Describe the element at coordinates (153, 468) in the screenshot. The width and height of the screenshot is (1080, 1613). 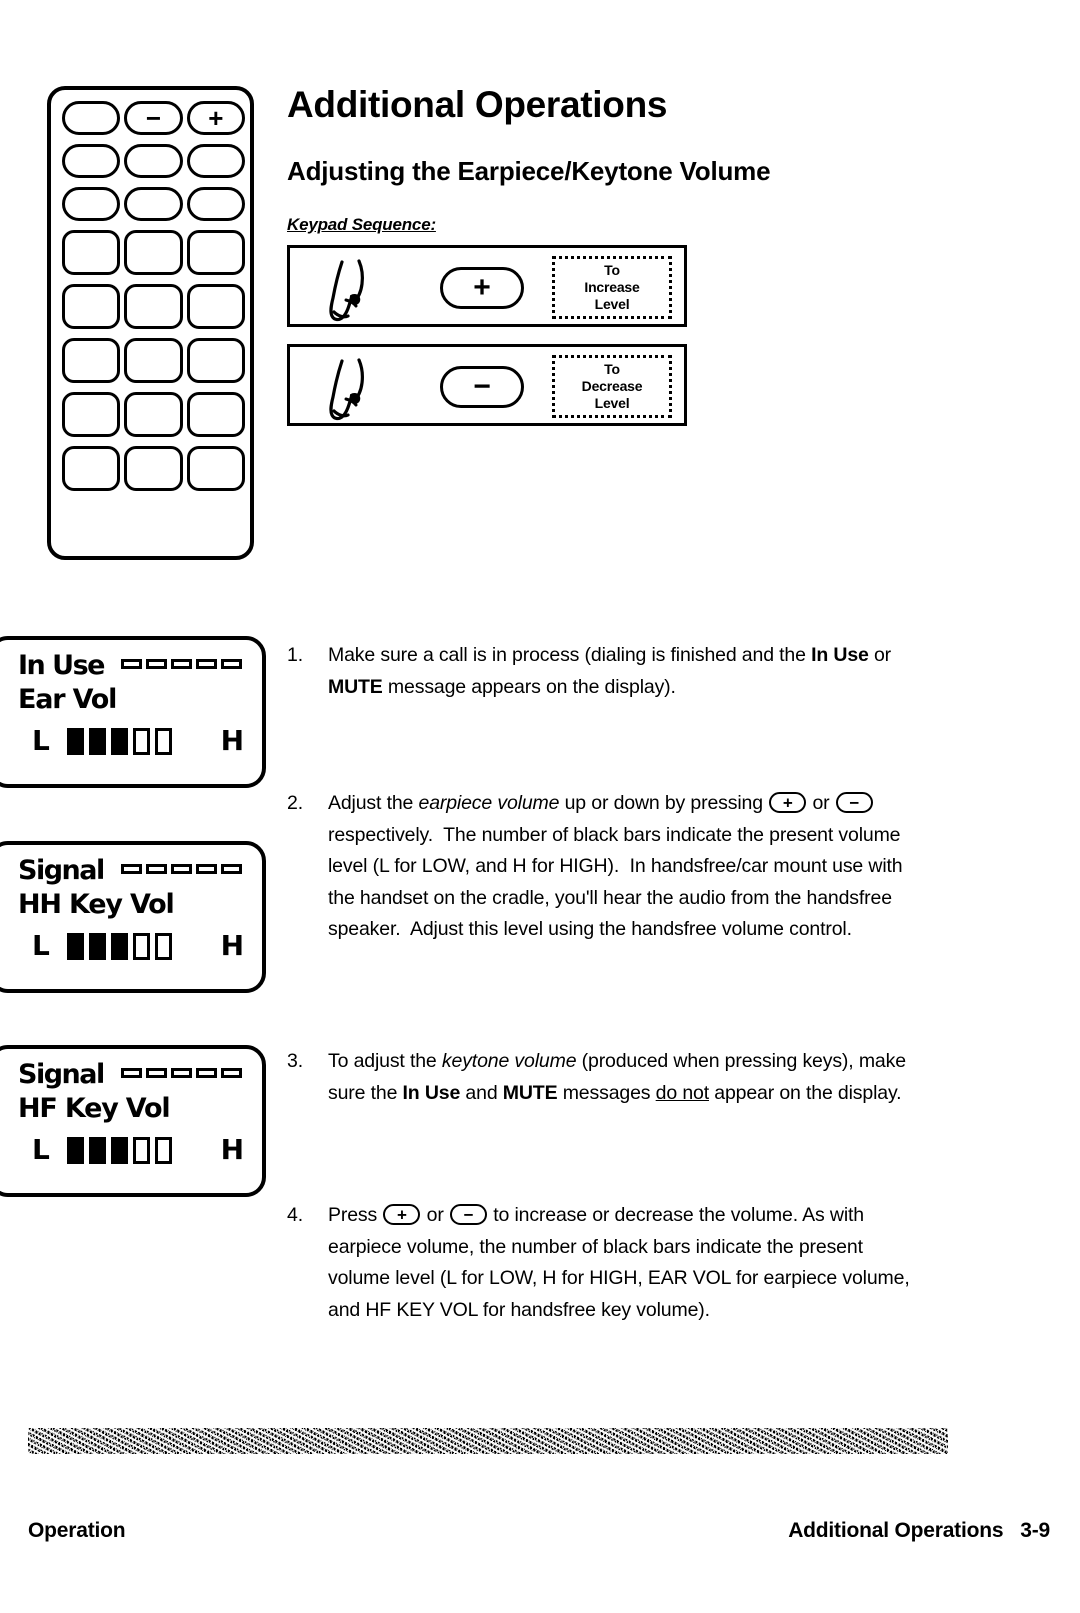
I see `keypad-key-r8c2` at that location.